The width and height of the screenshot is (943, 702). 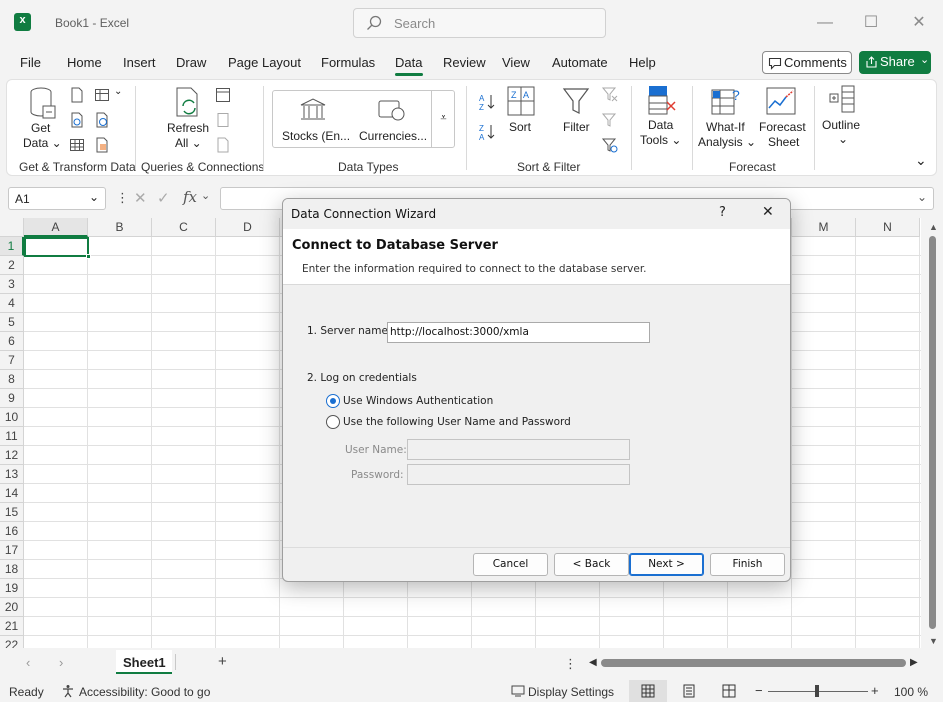 What do you see at coordinates (807, 62) in the screenshot?
I see `comments-button: Comments` at bounding box center [807, 62].